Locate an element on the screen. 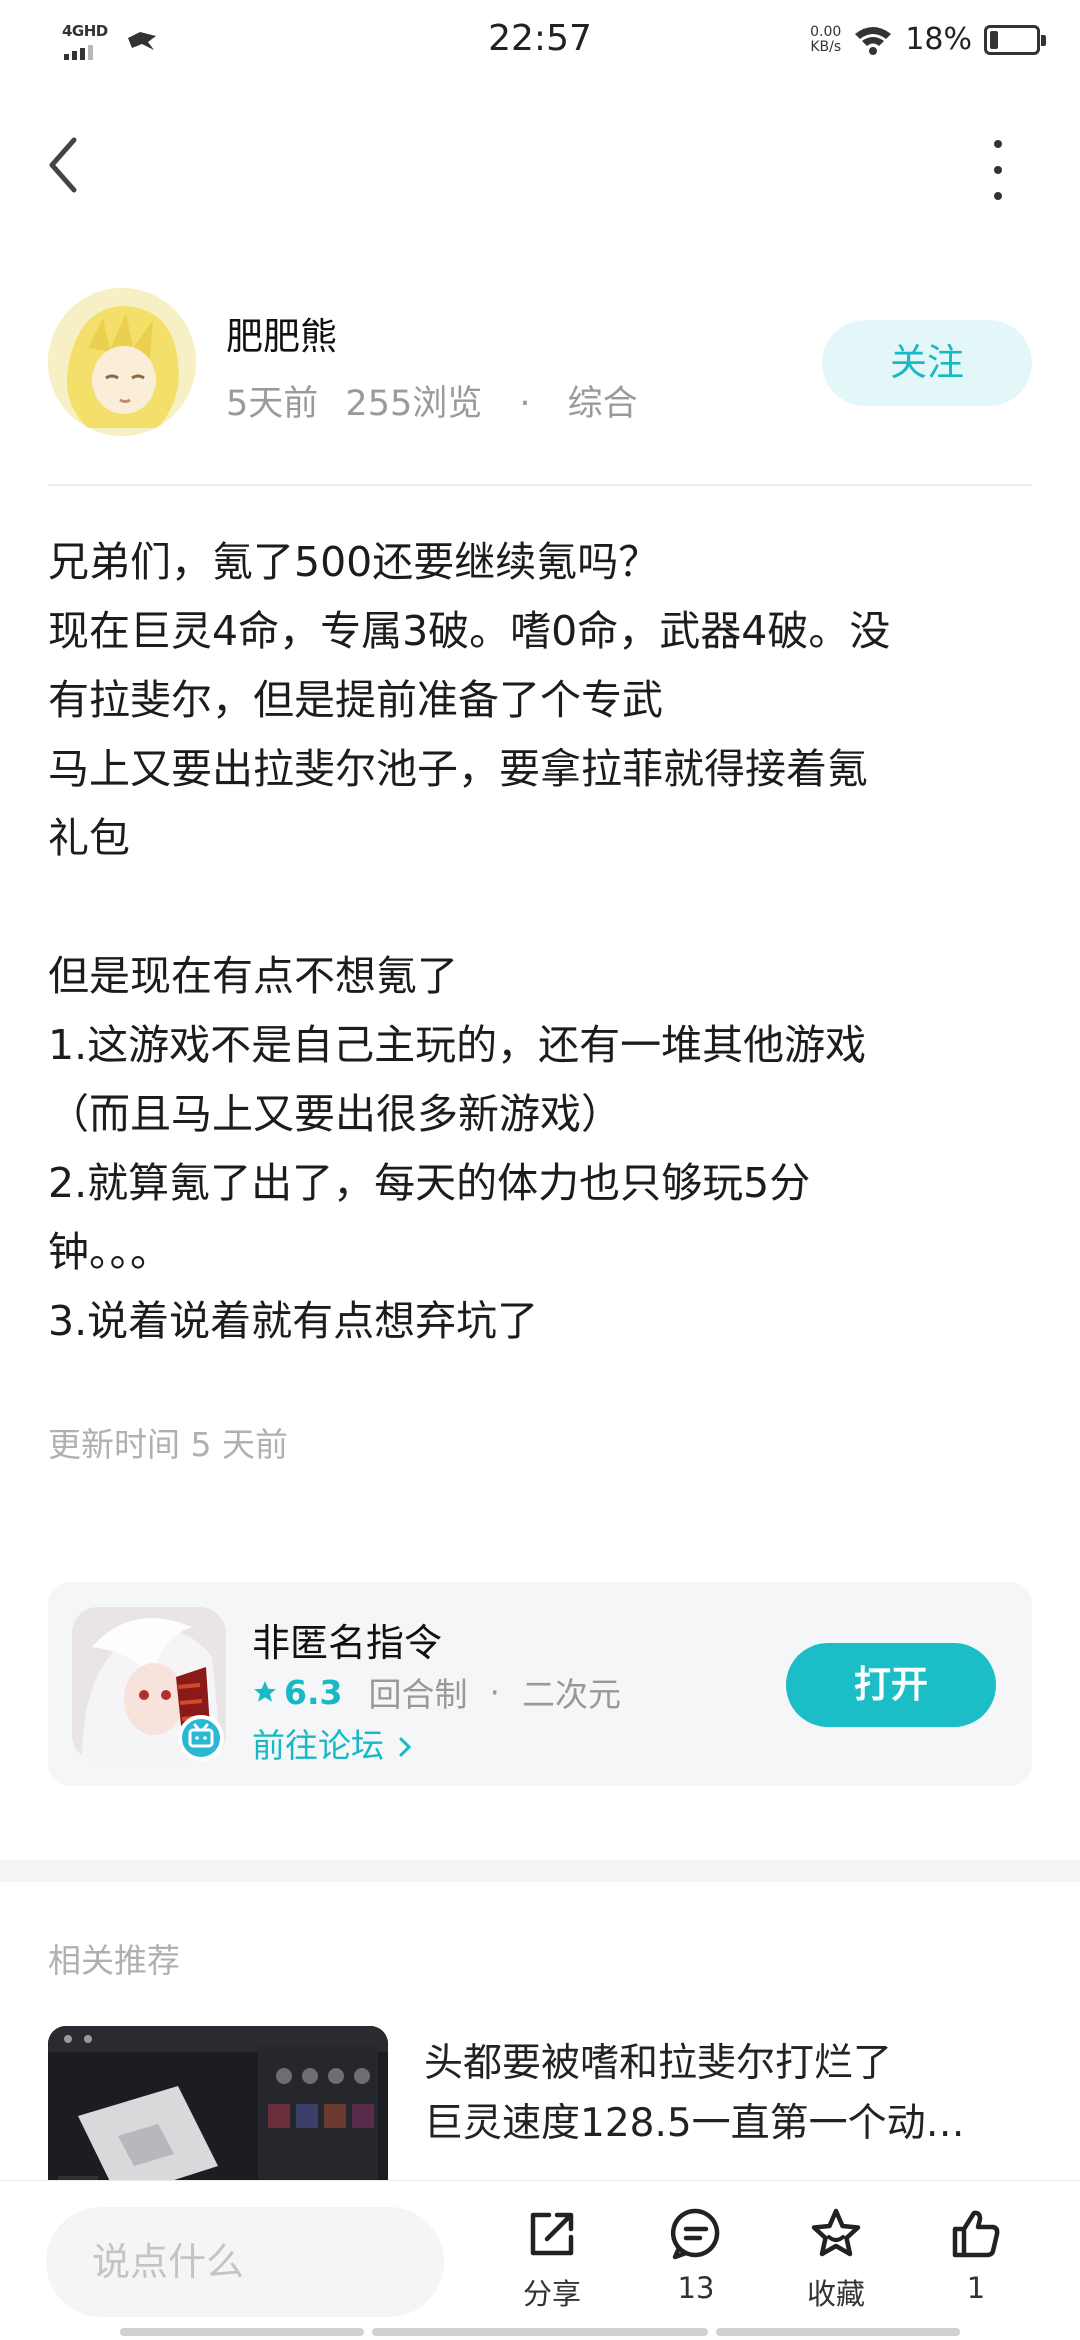 The width and height of the screenshot is (1080, 2340). bottom-action-bar: 说点什么 分享 13 收藏 1 is located at coordinates (540, 2260).